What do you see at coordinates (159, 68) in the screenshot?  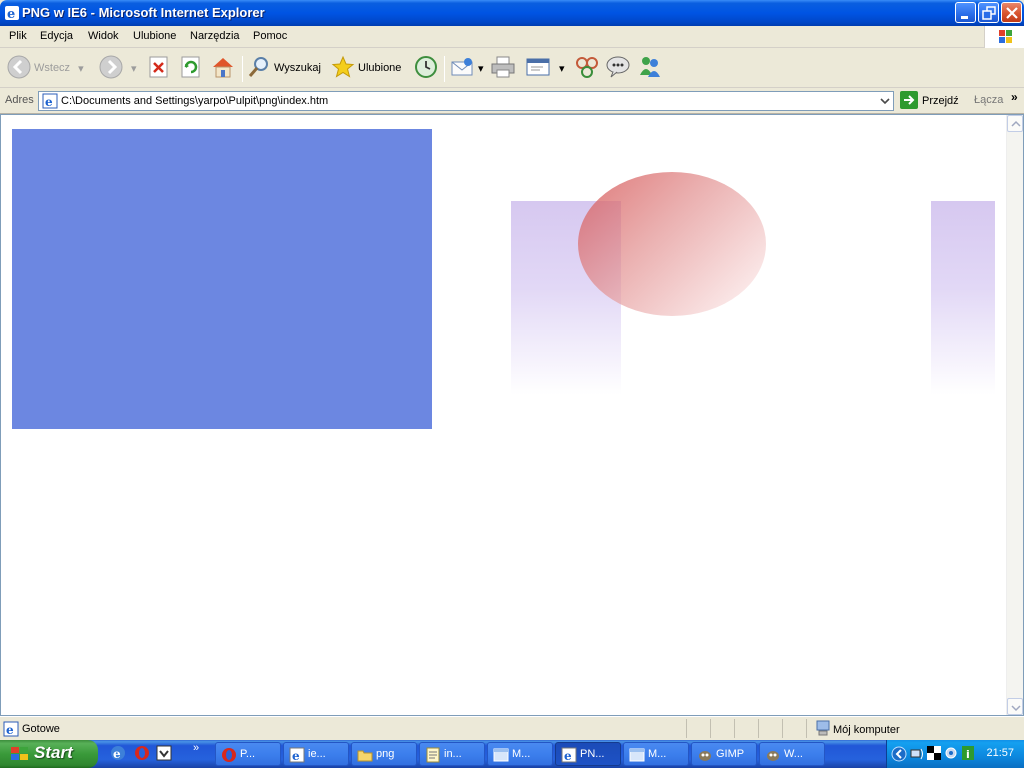 I see `stop-button` at bounding box center [159, 68].